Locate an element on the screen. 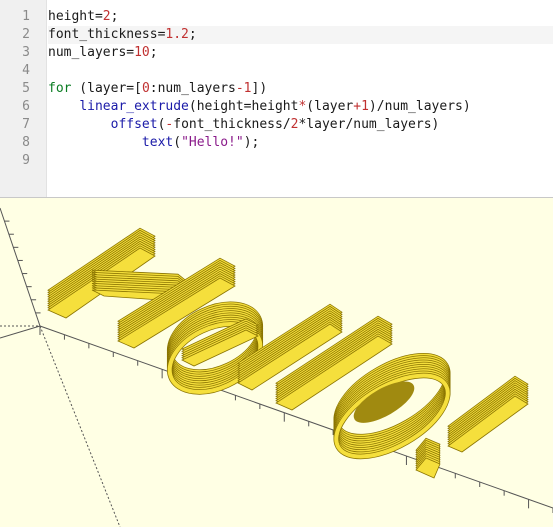 This screenshot has width=553, height=527. code-token: )/num_layers) is located at coordinates (419, 106).